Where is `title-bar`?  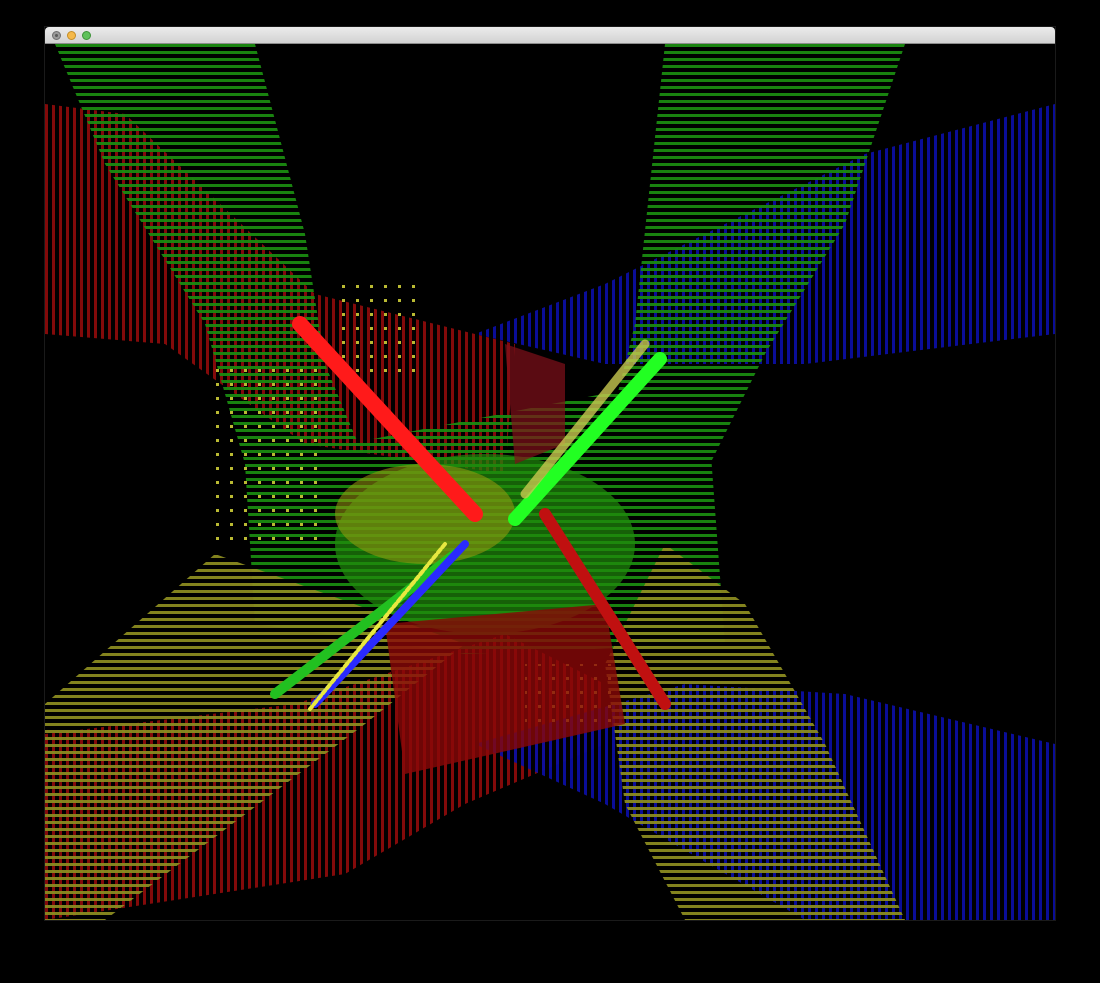
title-bar is located at coordinates (550, 35).